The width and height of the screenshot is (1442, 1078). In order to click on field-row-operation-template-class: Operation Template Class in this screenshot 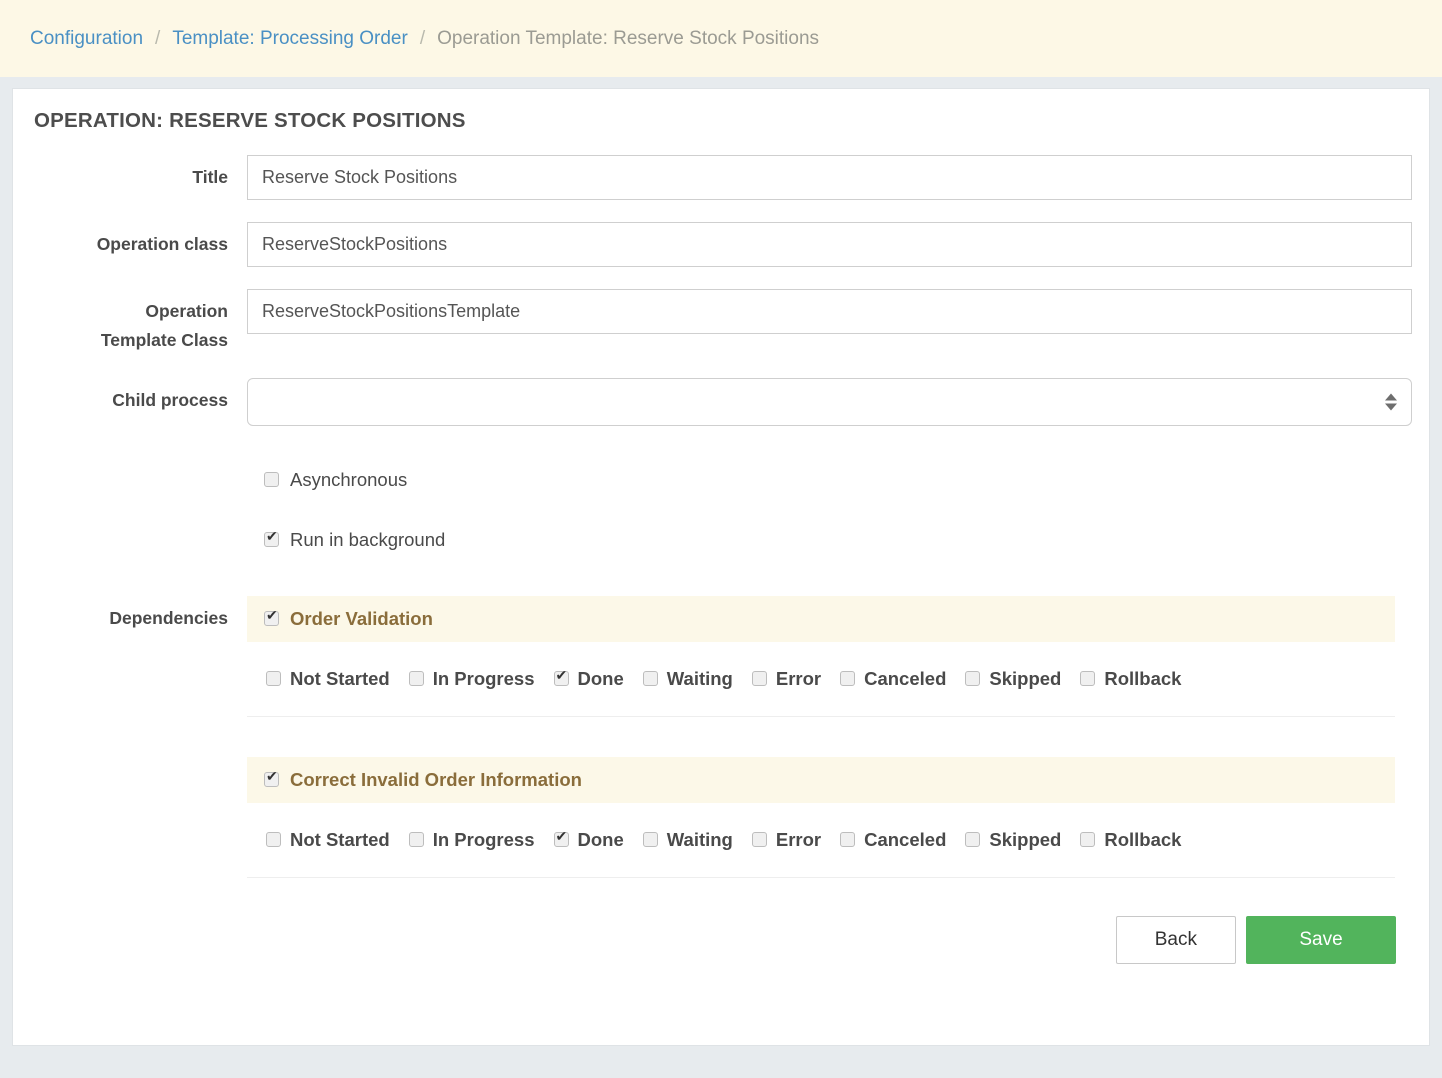, I will do `click(721, 322)`.